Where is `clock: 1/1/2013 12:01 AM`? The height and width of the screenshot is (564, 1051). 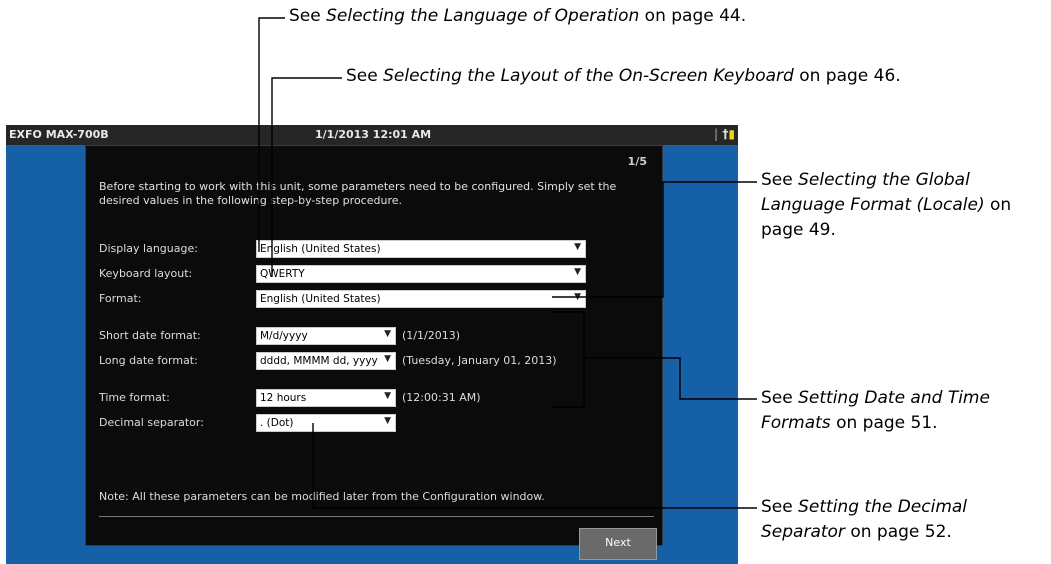 clock: 1/1/2013 12:01 AM is located at coordinates (373, 134).